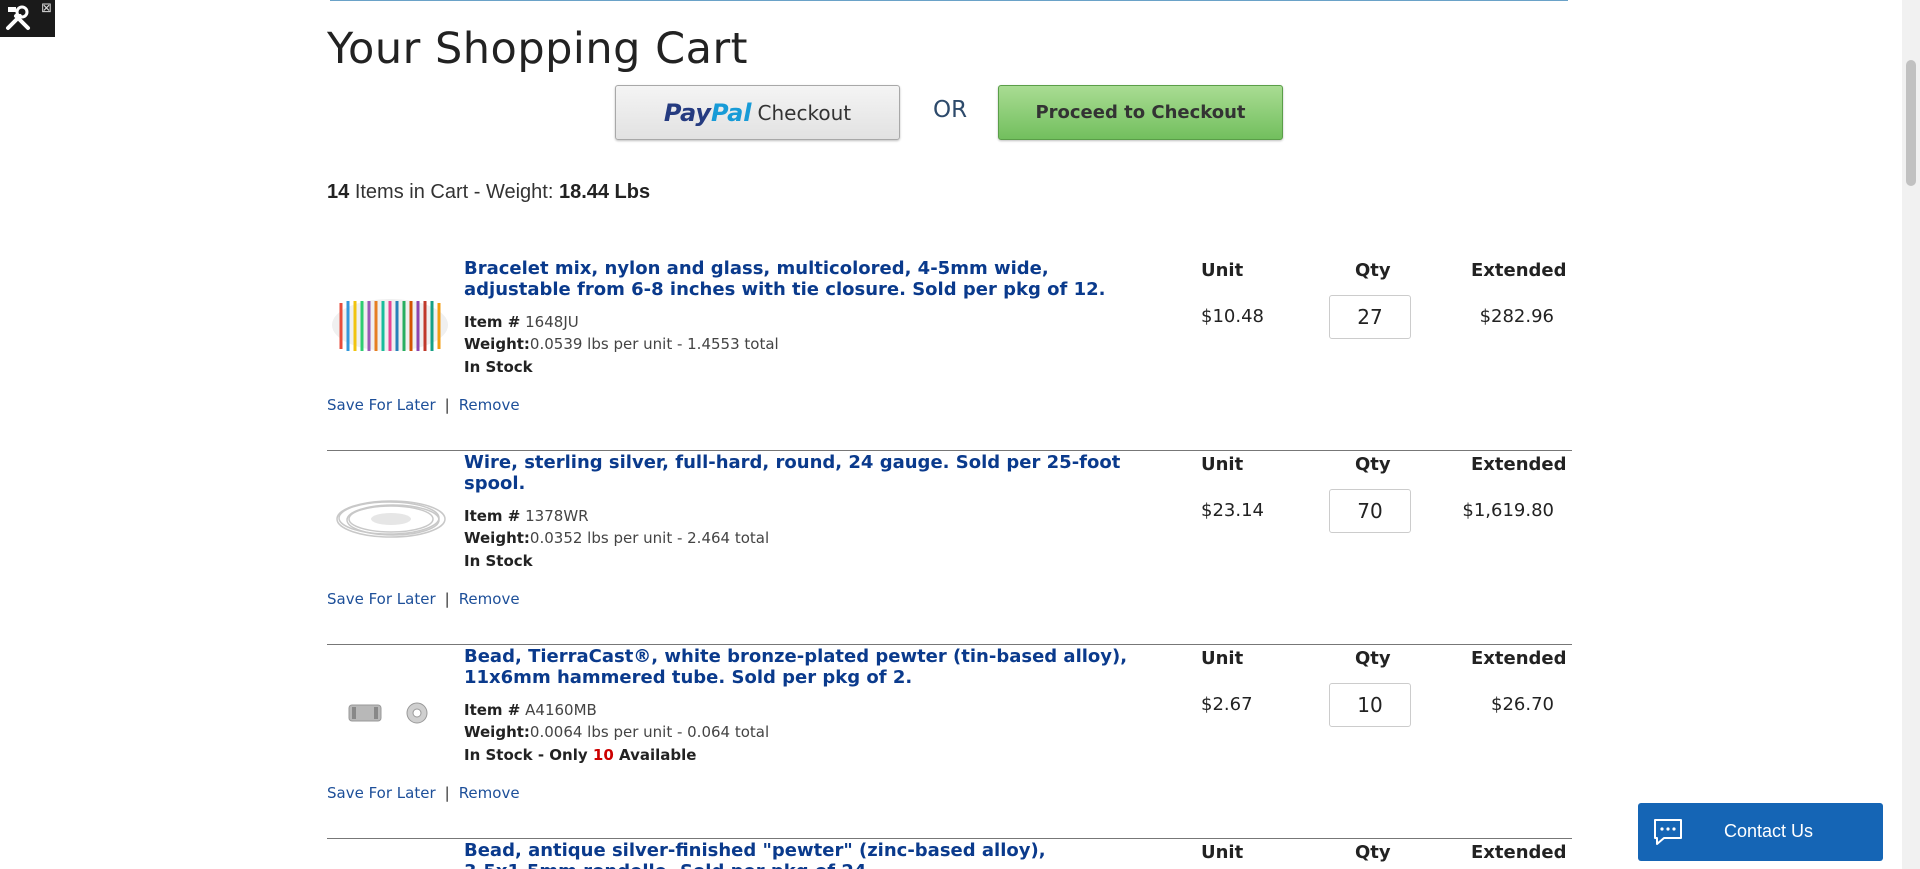  I want to click on paypal-checkout-button: PayPal Checkout, so click(757, 112).